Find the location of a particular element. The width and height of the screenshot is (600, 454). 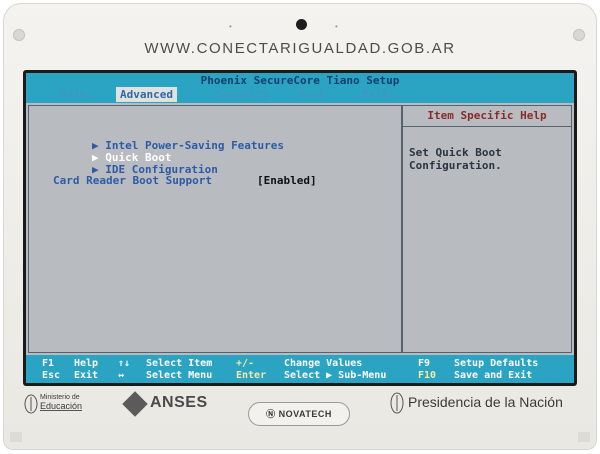

key-f9: F9 is located at coordinates (424, 363).